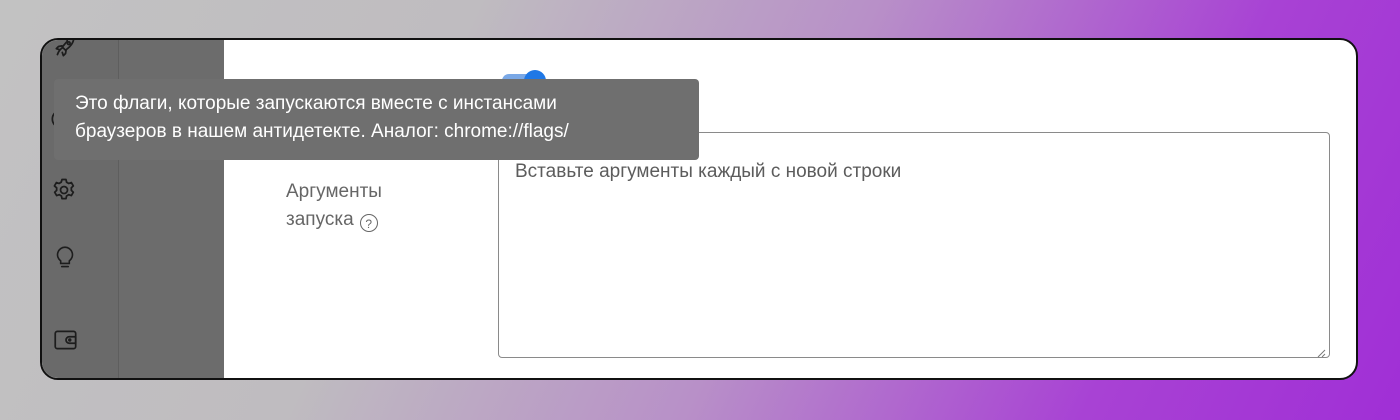 The width and height of the screenshot is (1400, 420). What do you see at coordinates (320, 219) in the screenshot?
I see `label-line-2: запуска` at bounding box center [320, 219].